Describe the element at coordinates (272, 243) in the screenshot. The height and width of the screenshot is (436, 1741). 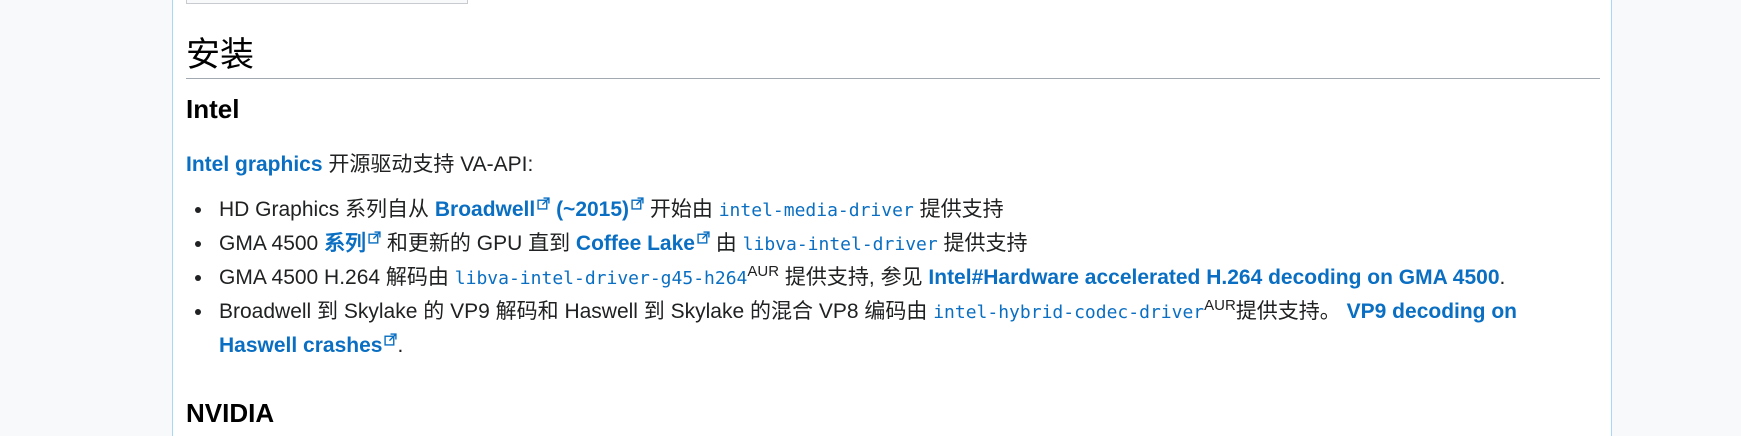
I see `item-text: GMA 4500` at that location.